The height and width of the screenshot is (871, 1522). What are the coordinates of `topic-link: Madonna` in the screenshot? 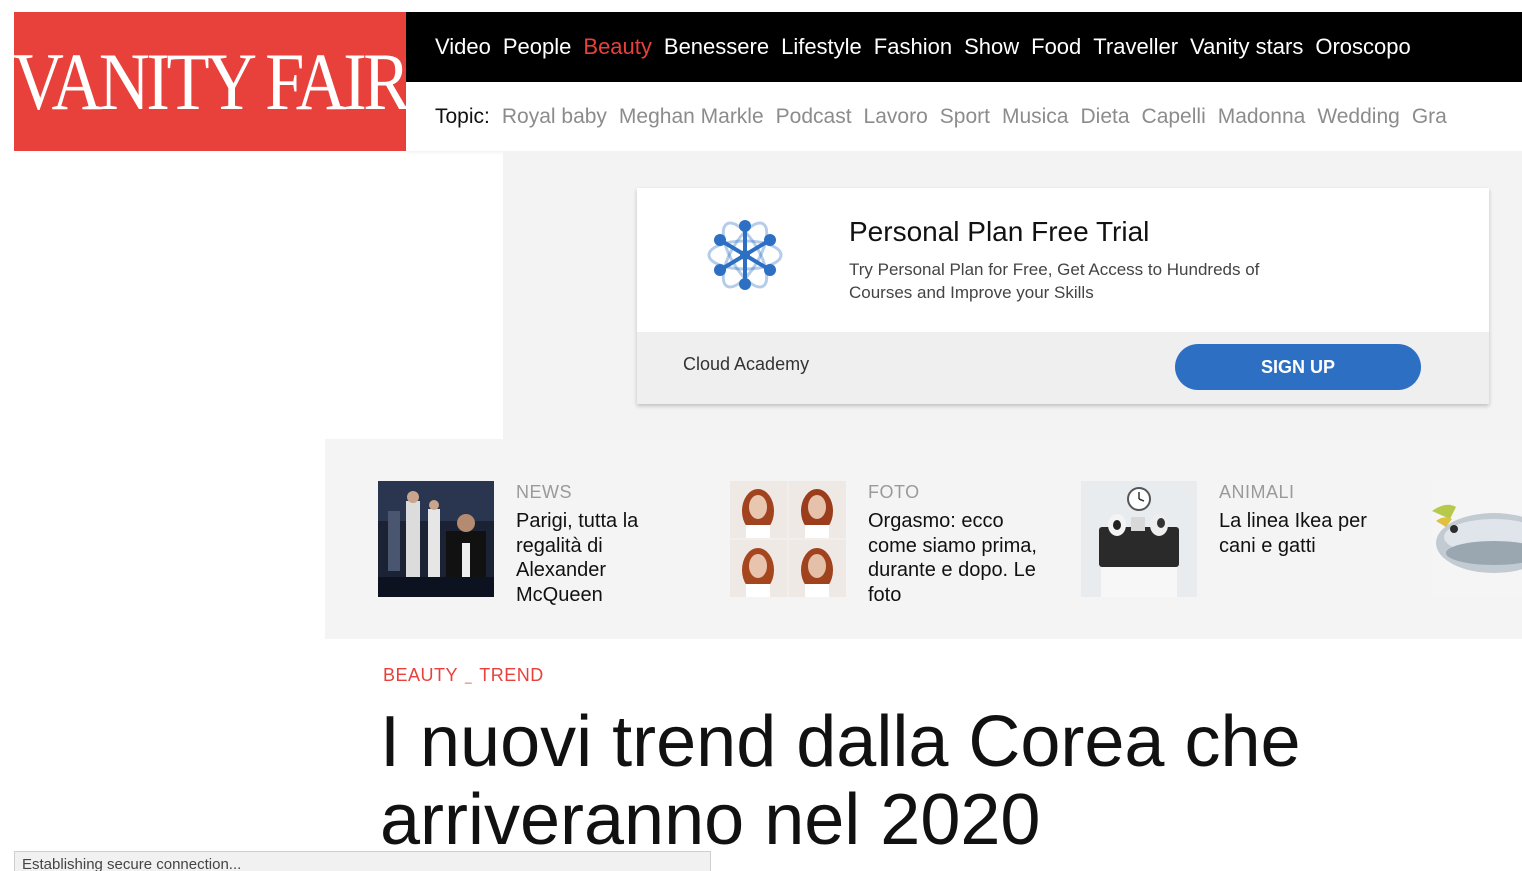 It's located at (1262, 117).